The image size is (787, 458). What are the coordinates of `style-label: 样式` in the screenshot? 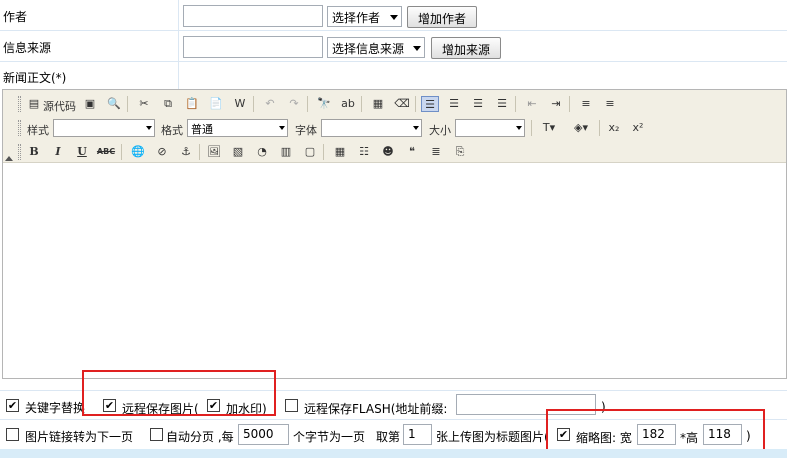 It's located at (38, 130).